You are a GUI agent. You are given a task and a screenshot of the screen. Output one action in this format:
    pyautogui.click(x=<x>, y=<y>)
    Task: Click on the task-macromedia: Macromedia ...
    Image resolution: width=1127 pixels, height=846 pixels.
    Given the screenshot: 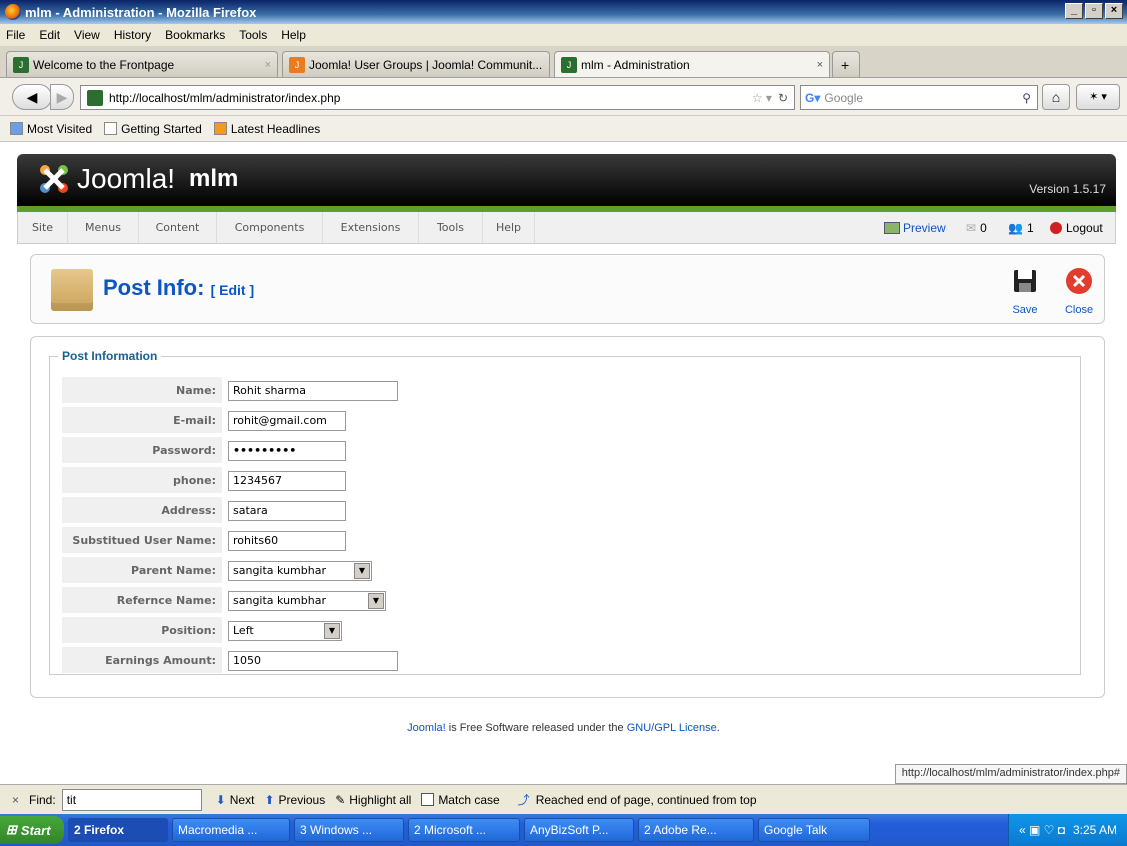 What is the action you would take?
    pyautogui.click(x=231, y=830)
    